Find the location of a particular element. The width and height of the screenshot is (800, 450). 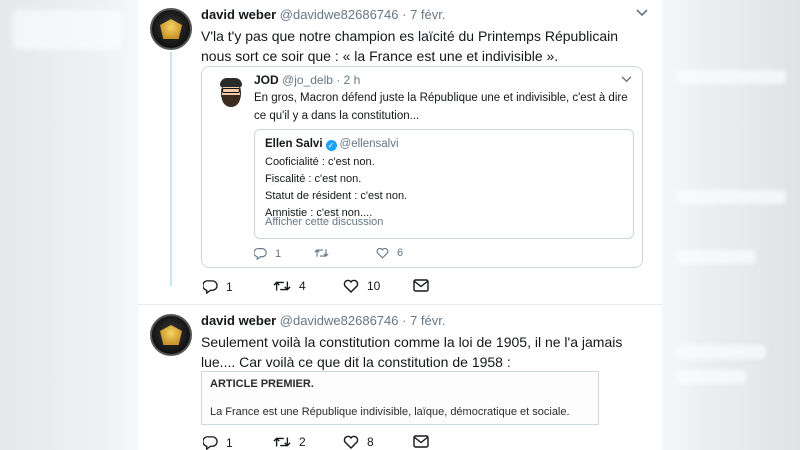

show-thread-link: Afficher cette discussion is located at coordinates (324, 222).